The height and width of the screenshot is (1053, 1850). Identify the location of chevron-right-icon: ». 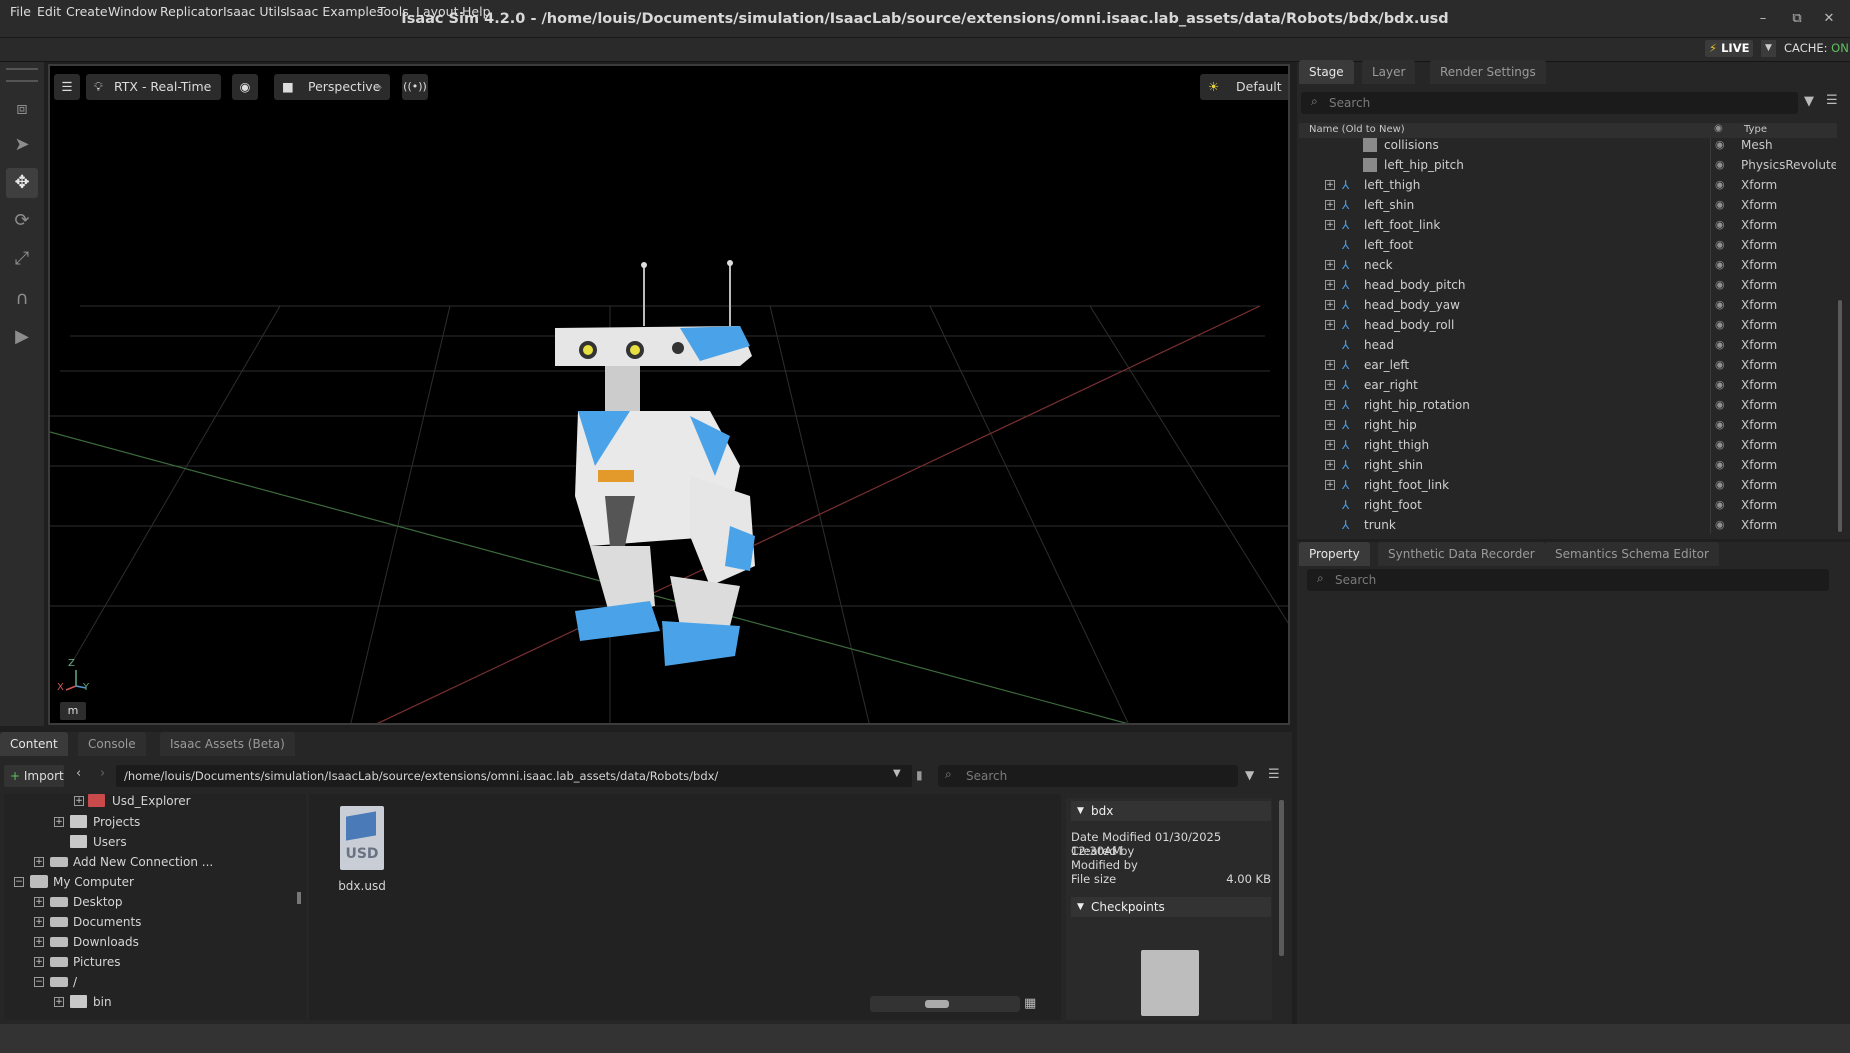
(382, 87).